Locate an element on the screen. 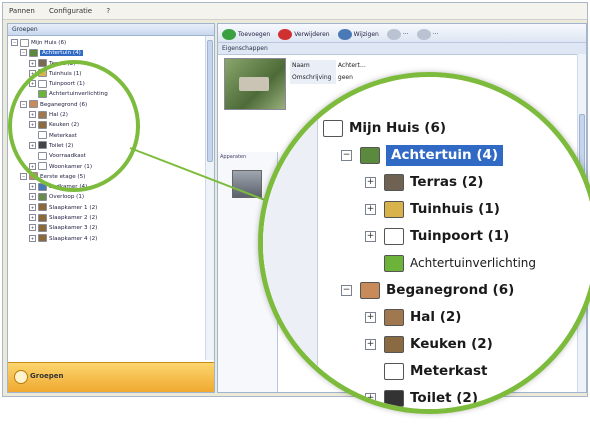 The image size is (590, 424). magnified-tree-item: − Achtertuin (4) is located at coordinates (429, 155).